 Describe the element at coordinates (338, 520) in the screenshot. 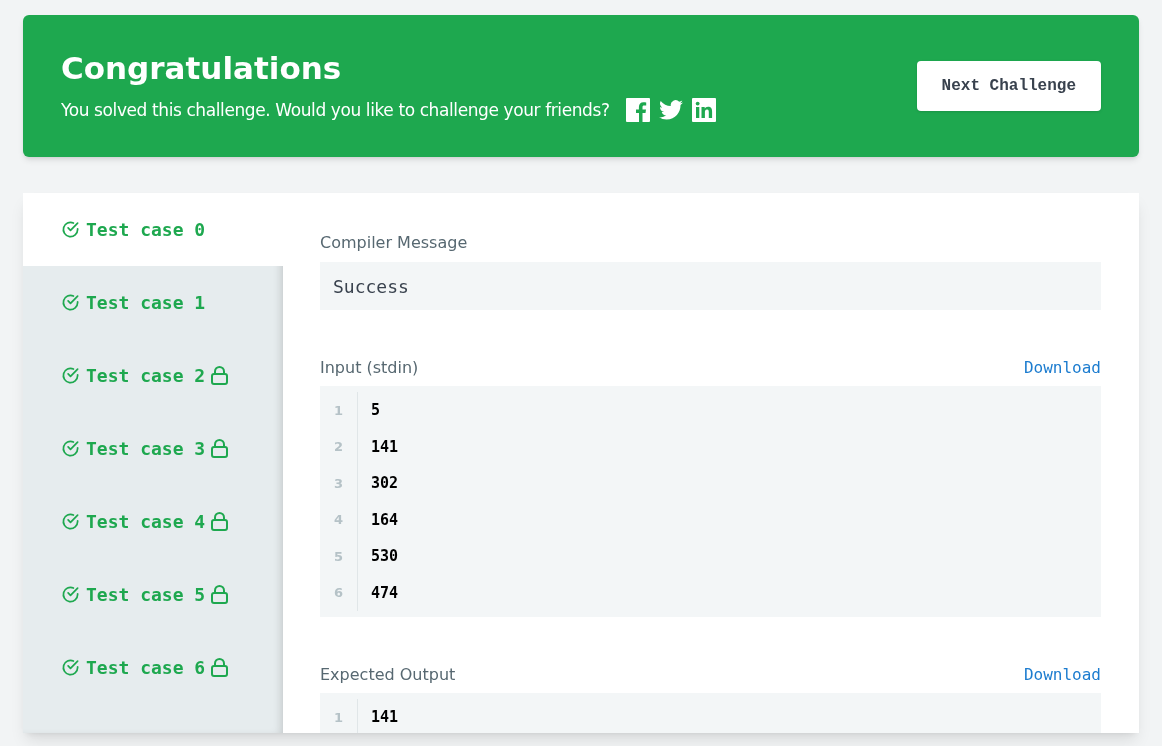

I see `line-number: 4` at that location.